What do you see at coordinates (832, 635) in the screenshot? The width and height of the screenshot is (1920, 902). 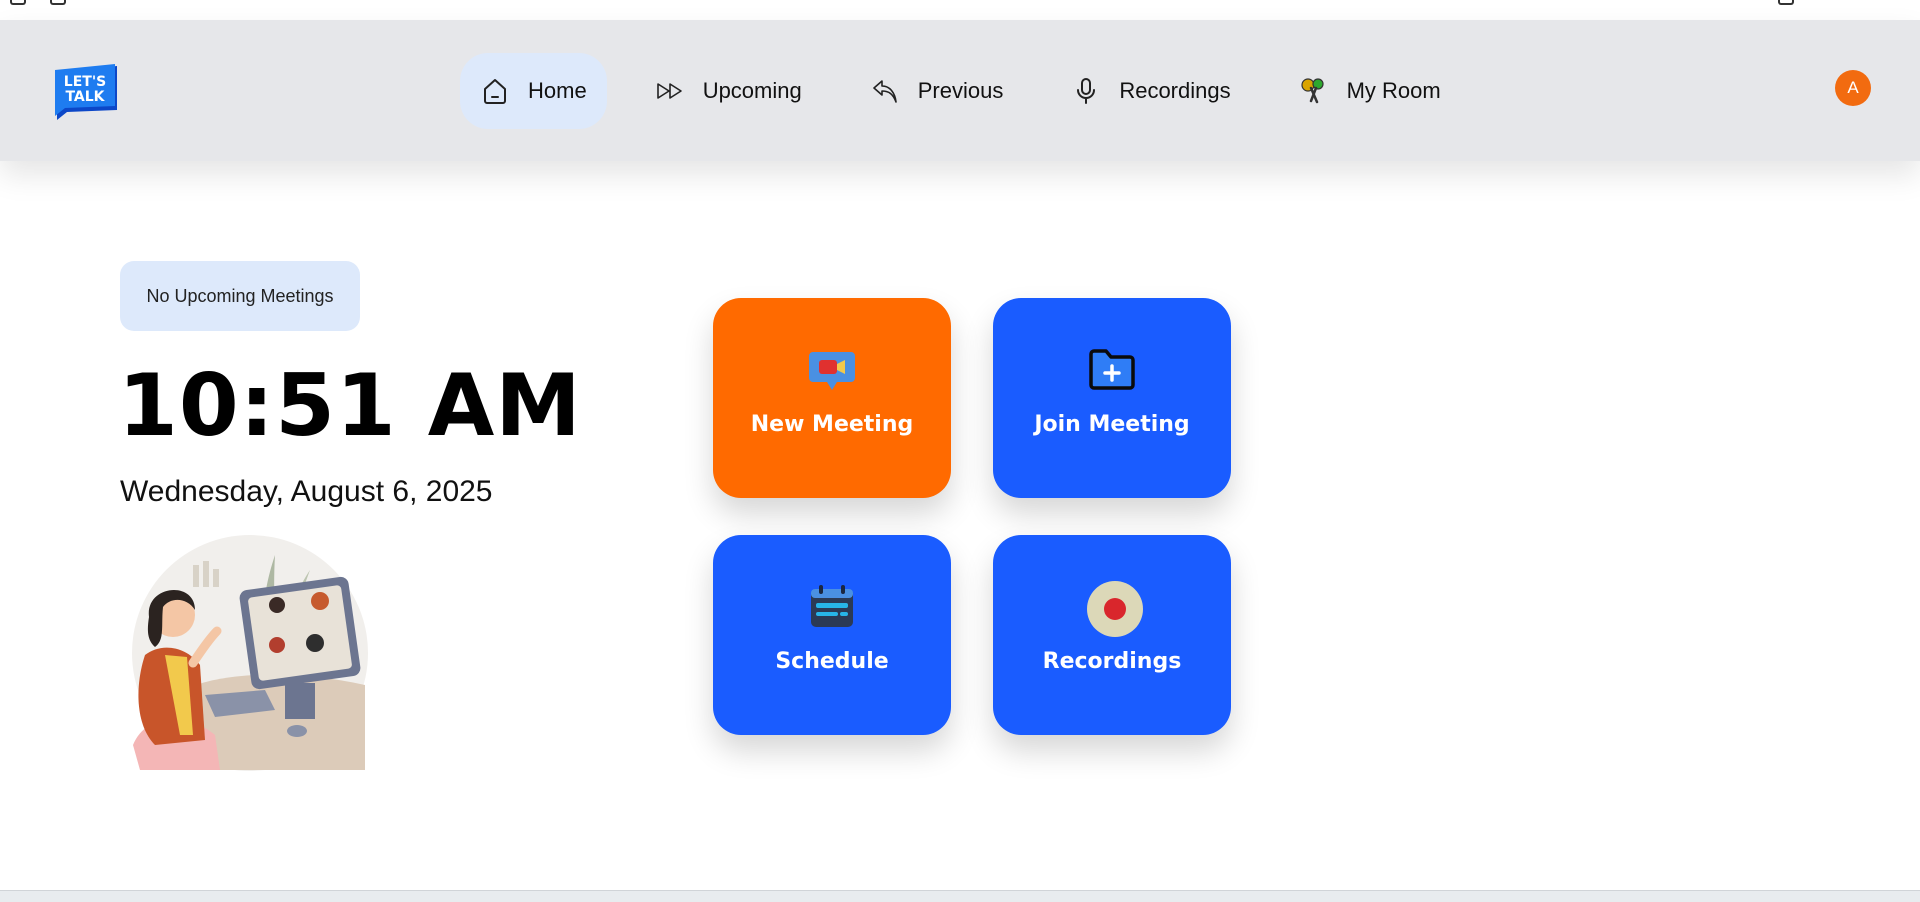 I see `schedule-card: Schedule` at bounding box center [832, 635].